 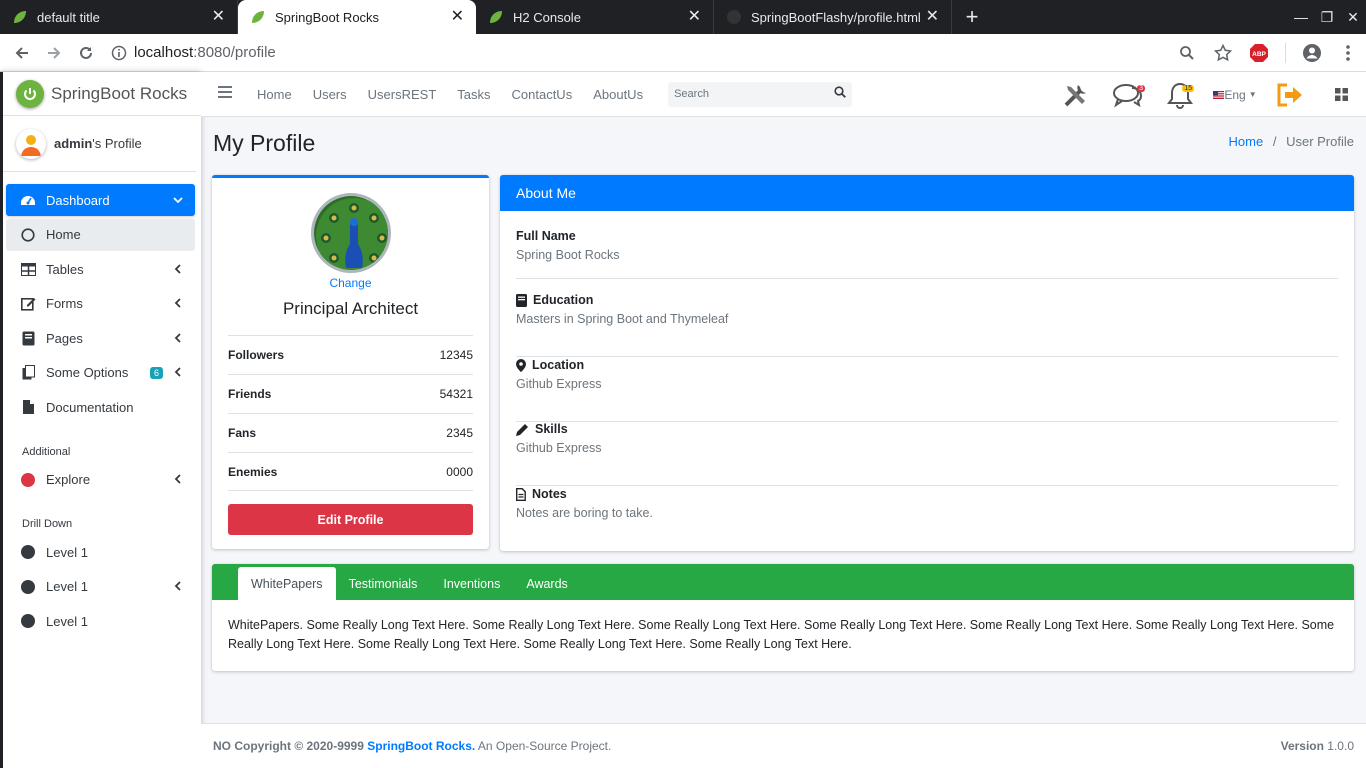 I want to click on nav-link-users: Users, so click(x=330, y=94).